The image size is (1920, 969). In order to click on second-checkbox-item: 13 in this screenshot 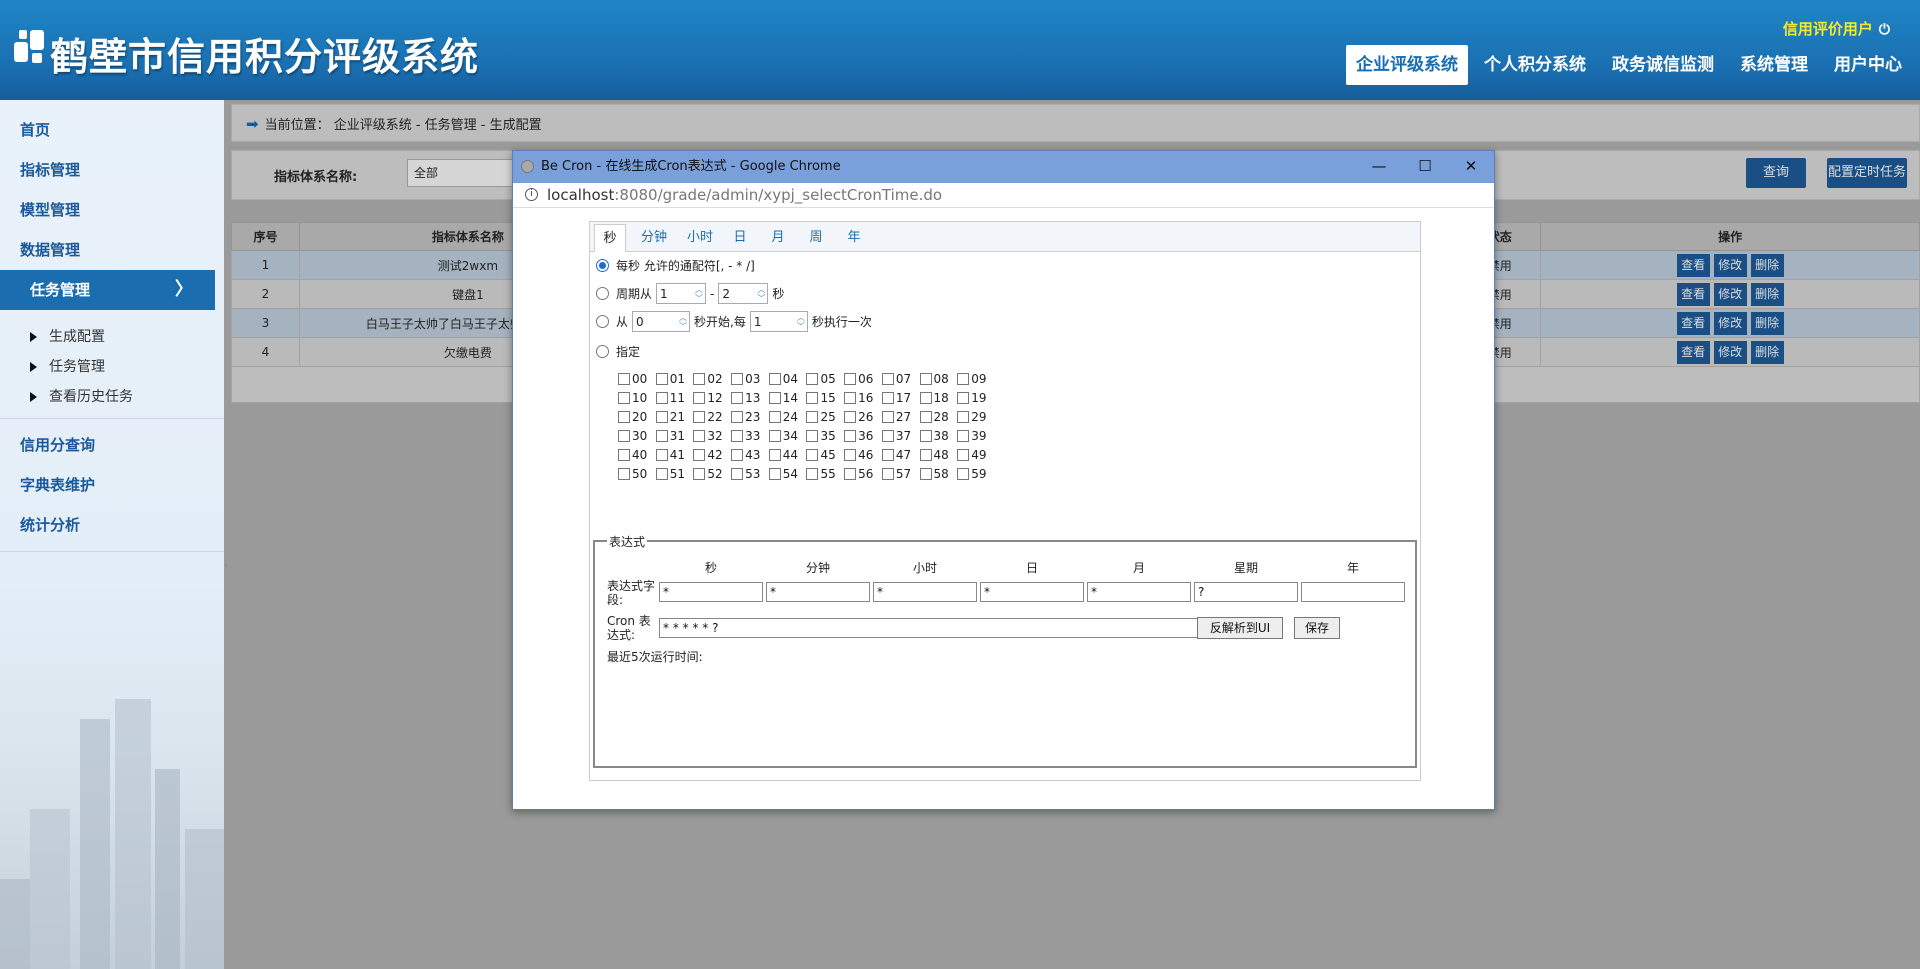, I will do `click(750, 397)`.